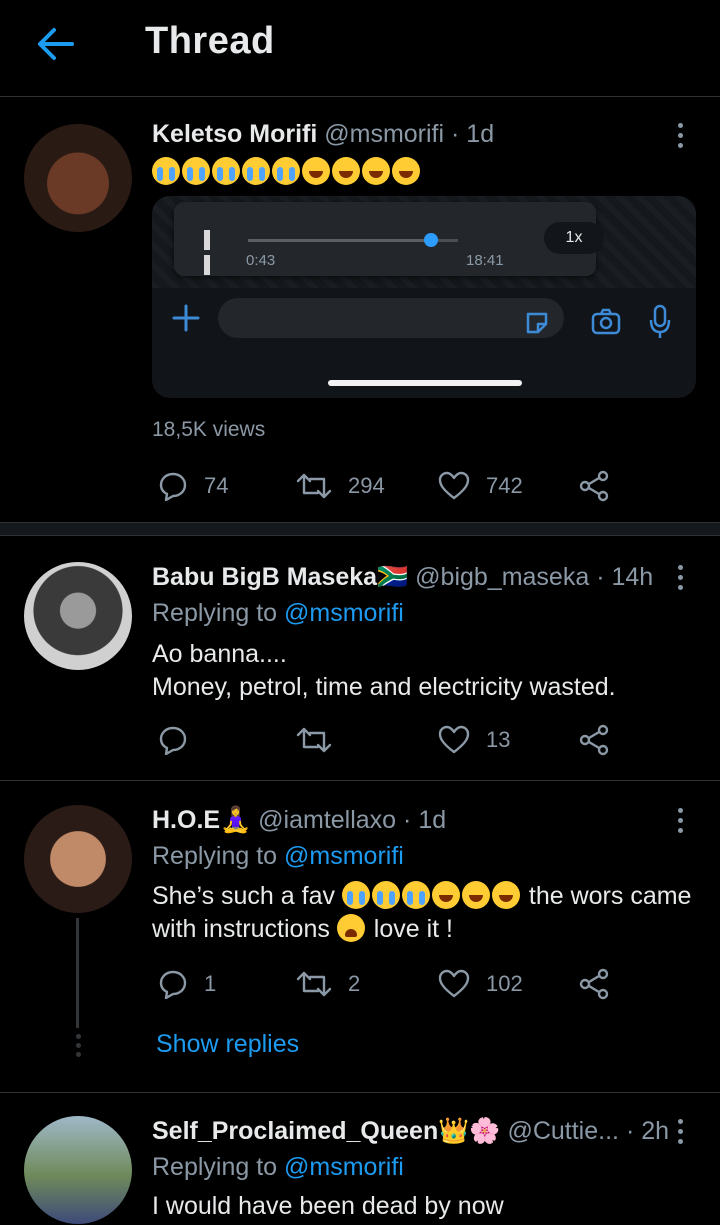 This screenshot has width=720, height=1225. What do you see at coordinates (537, 323) in the screenshot?
I see `sticker-icon` at bounding box center [537, 323].